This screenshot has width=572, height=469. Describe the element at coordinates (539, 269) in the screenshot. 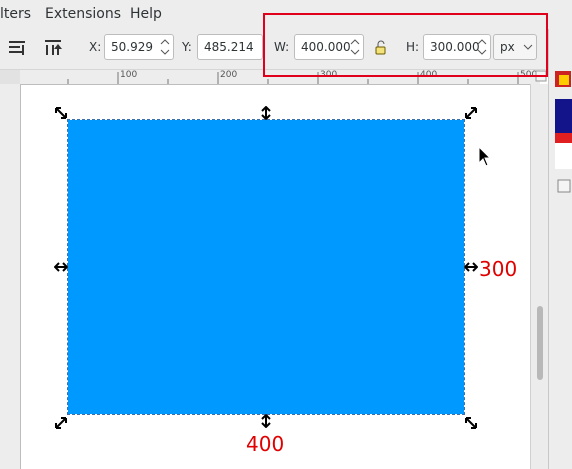

I see `vertical-scrollbar` at that location.